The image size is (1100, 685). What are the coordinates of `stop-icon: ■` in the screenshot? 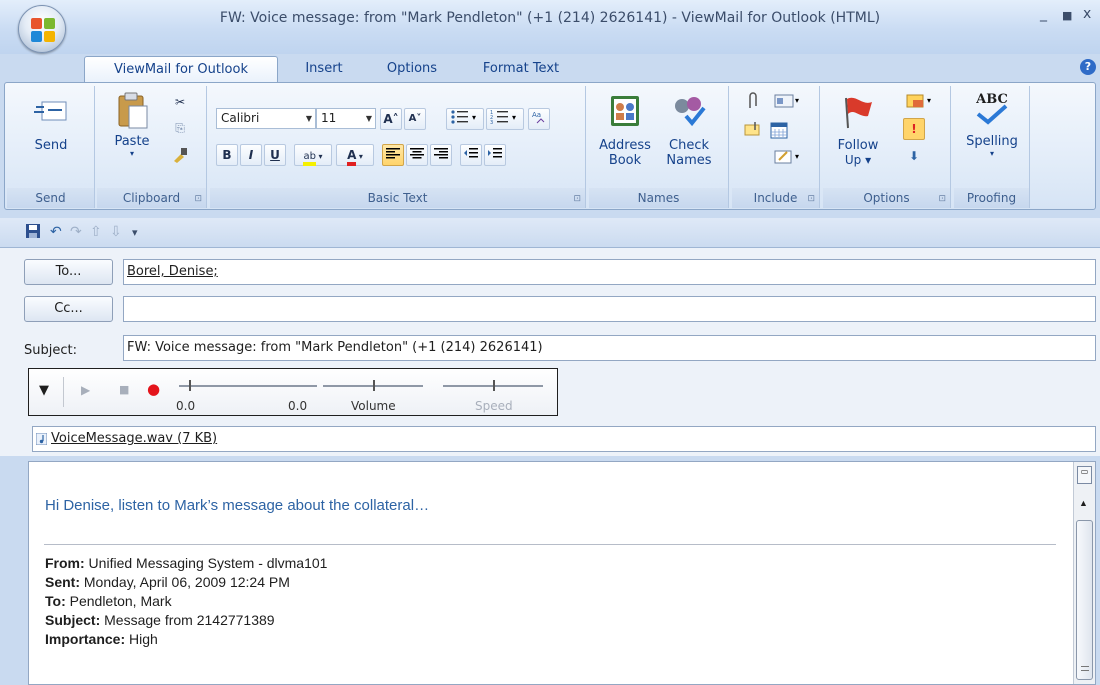 It's located at (124, 389).